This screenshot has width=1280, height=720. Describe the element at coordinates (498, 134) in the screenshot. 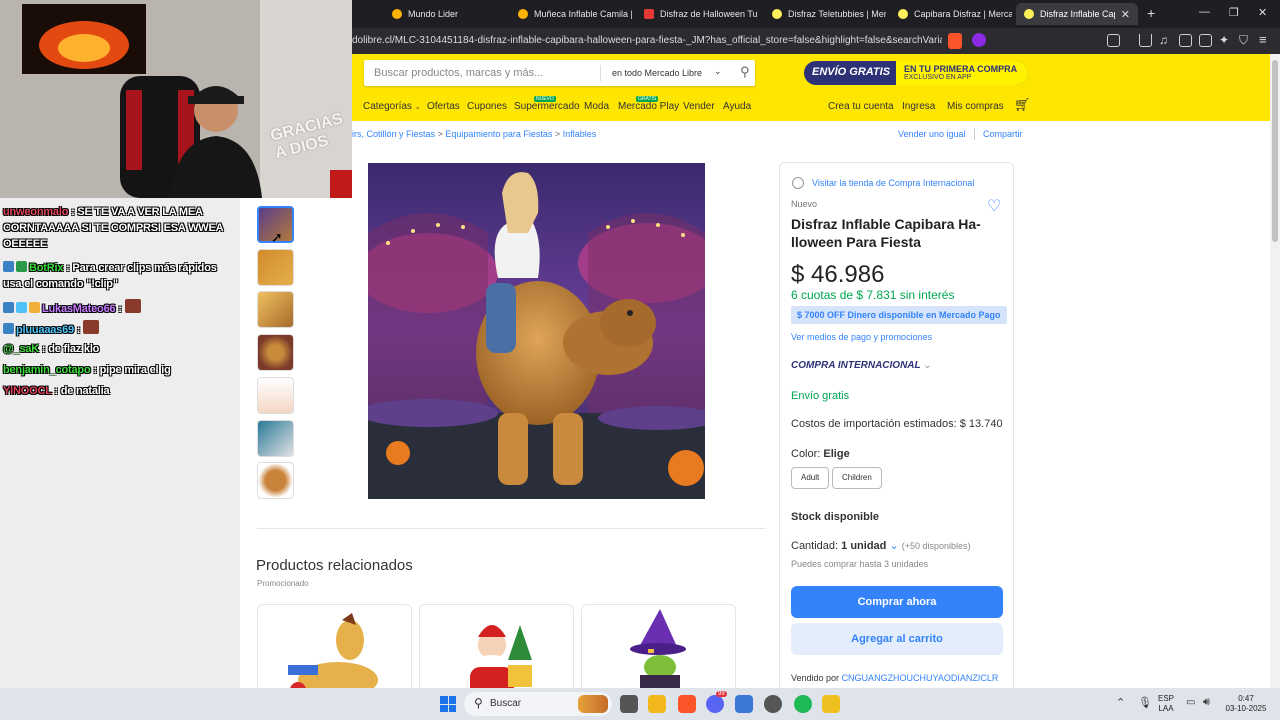

I see `breadcrumb-item: Equipamiento para Fiestas` at that location.